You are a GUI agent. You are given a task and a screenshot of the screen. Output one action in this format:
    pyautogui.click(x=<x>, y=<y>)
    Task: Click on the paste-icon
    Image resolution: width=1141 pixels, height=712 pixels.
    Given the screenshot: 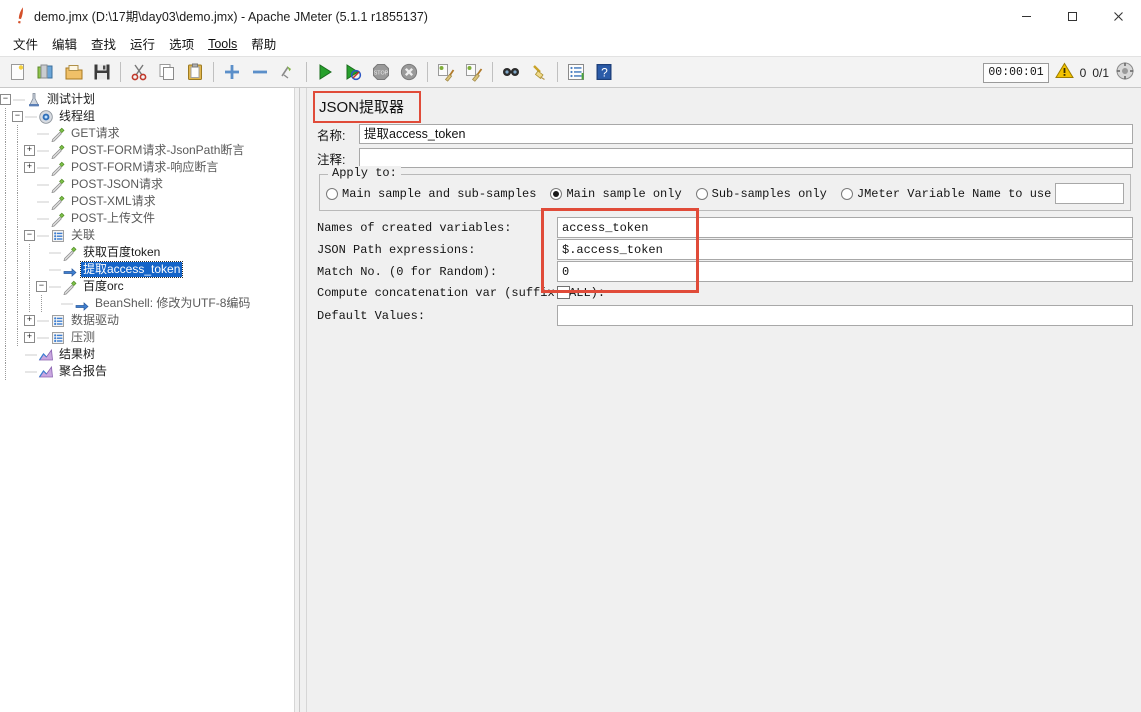 What is the action you would take?
    pyautogui.click(x=195, y=72)
    